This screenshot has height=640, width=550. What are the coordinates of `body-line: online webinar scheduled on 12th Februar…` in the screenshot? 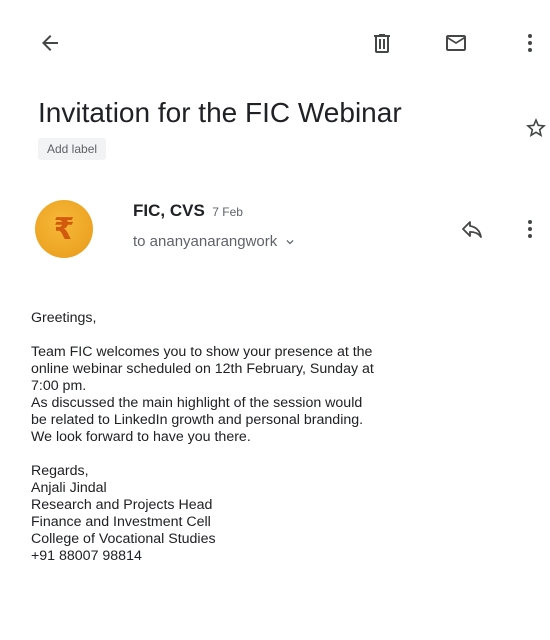 It's located at (202, 369).